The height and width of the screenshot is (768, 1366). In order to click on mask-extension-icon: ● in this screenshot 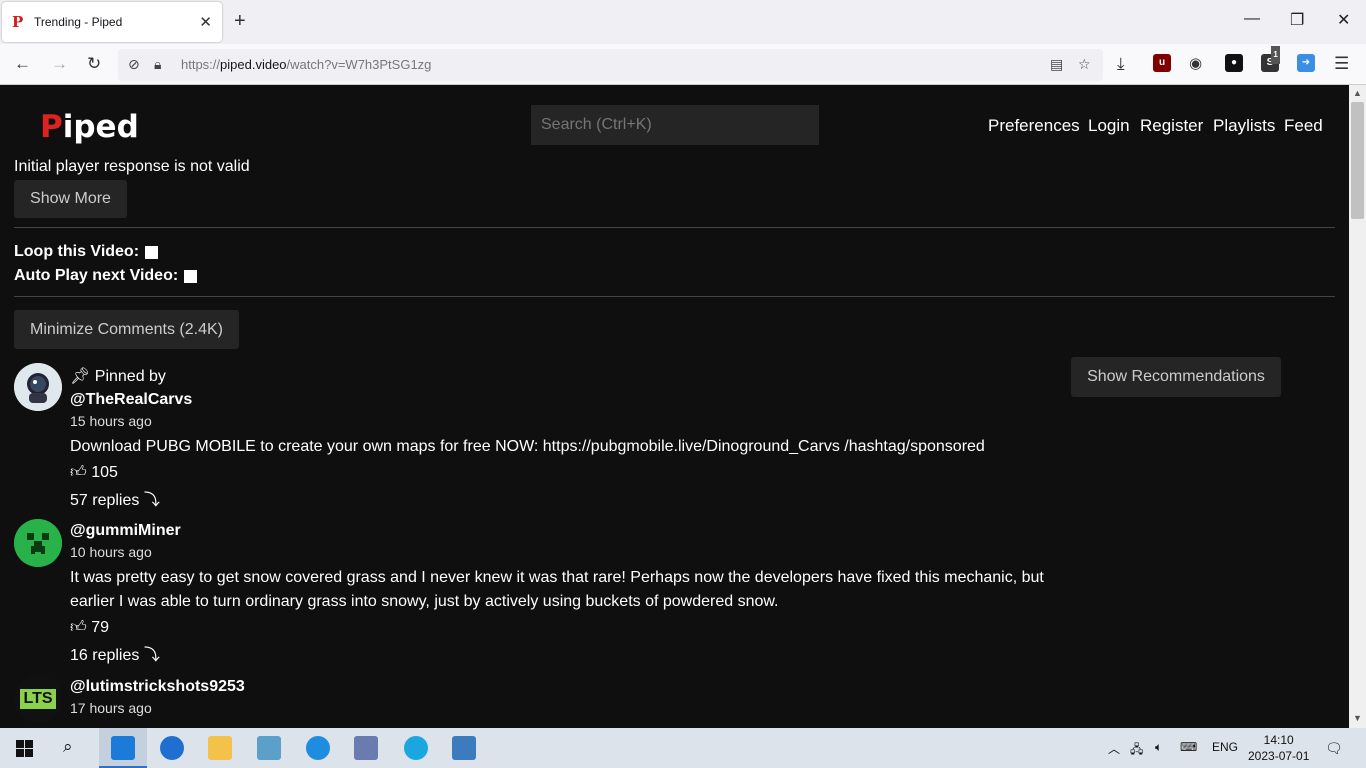, I will do `click(1234, 63)`.